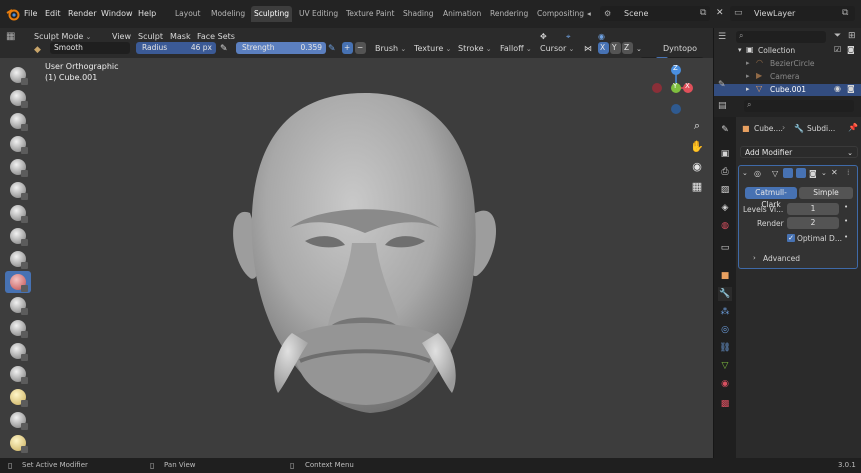 Image resolution: width=861 pixels, height=473 pixels. Describe the element at coordinates (370, 14) in the screenshot. I see `tab-texture-paint: Texture Paint` at that location.